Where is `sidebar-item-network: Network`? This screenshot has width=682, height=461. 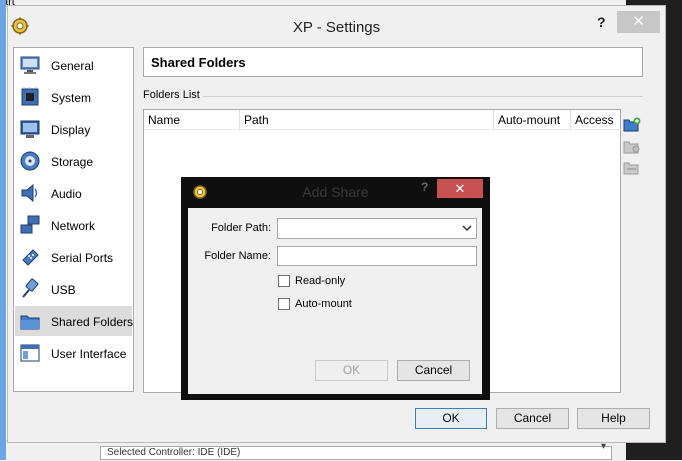 sidebar-item-network: Network is located at coordinates (73, 225).